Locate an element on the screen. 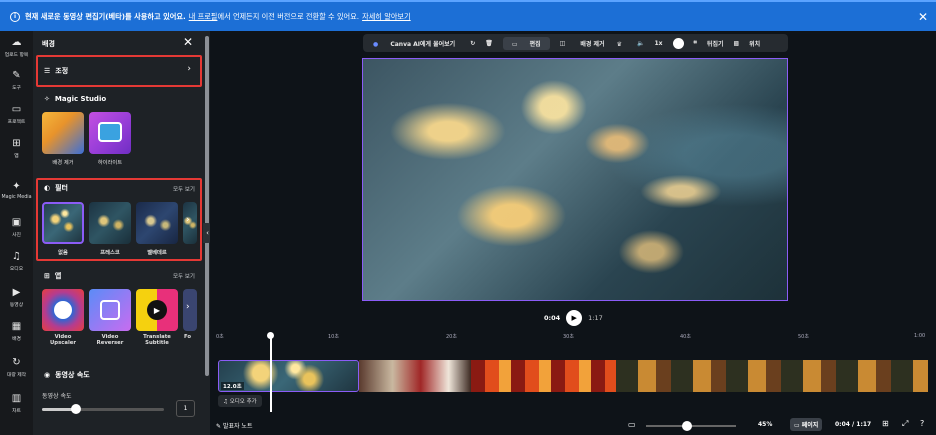  ruler-tick: 20초 is located at coordinates (451, 337).